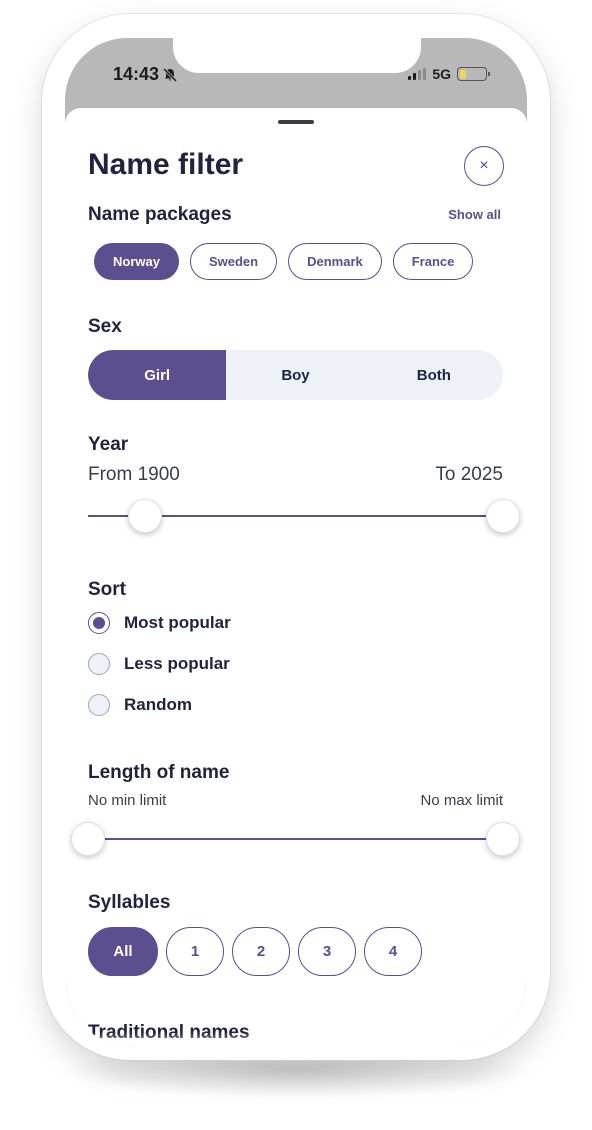 The width and height of the screenshot is (592, 1130). I want to click on close-button: ×, so click(484, 166).